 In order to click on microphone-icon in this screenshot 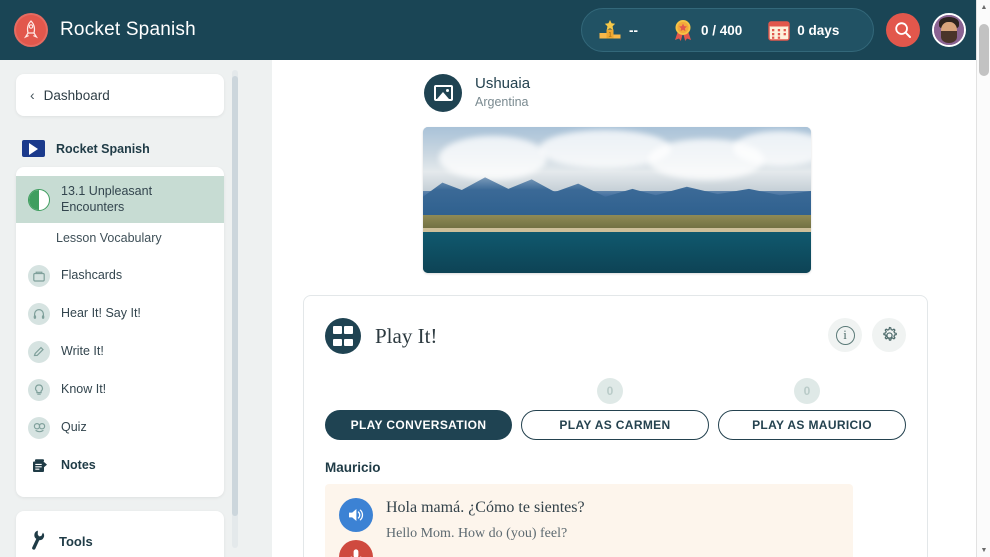, I will do `click(356, 548)`.